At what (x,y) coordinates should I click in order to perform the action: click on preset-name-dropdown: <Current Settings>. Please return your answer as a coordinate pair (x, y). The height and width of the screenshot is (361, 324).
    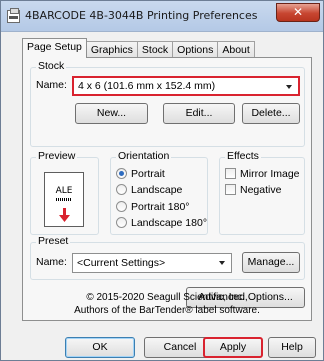
    Looking at the image, I should click on (152, 263).